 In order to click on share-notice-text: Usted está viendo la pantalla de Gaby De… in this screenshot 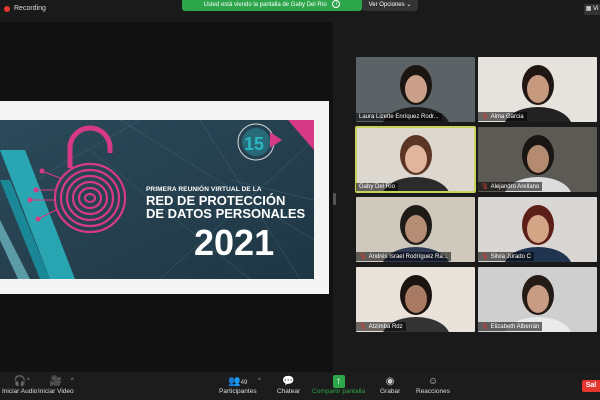, I will do `click(265, 5)`.